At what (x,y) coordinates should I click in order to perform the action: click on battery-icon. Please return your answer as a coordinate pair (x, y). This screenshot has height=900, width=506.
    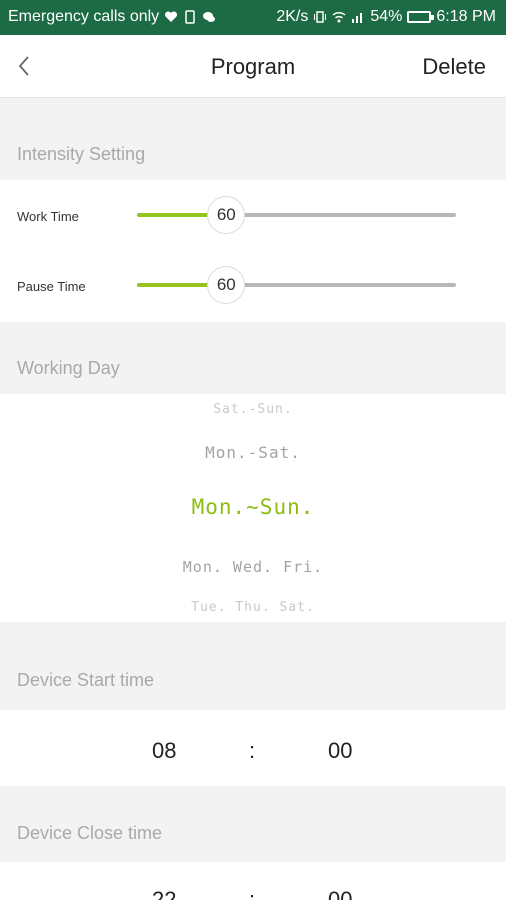
    Looking at the image, I should click on (421, 17).